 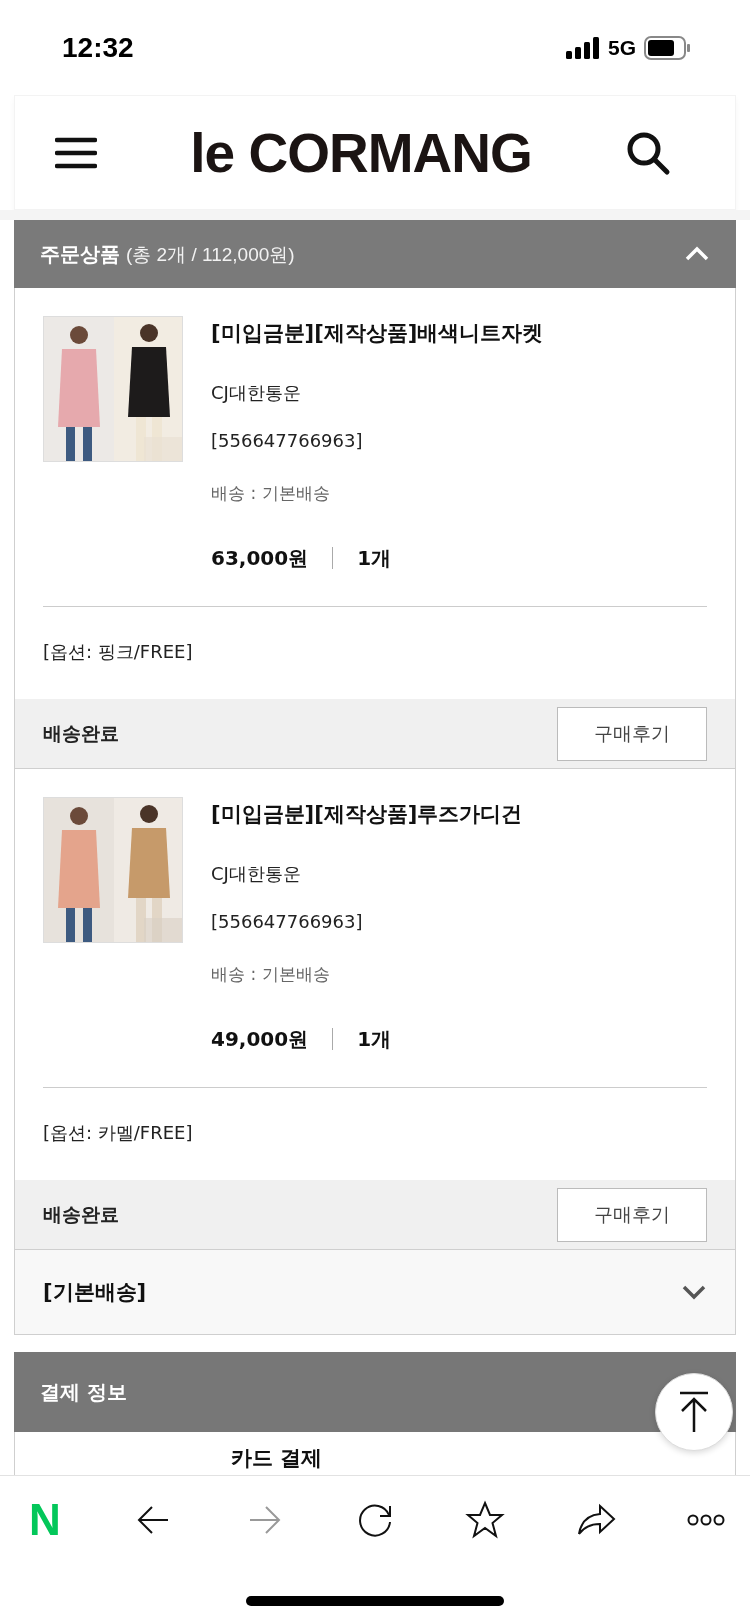 I want to click on product-price: 49,000원, so click(x=260, y=1039).